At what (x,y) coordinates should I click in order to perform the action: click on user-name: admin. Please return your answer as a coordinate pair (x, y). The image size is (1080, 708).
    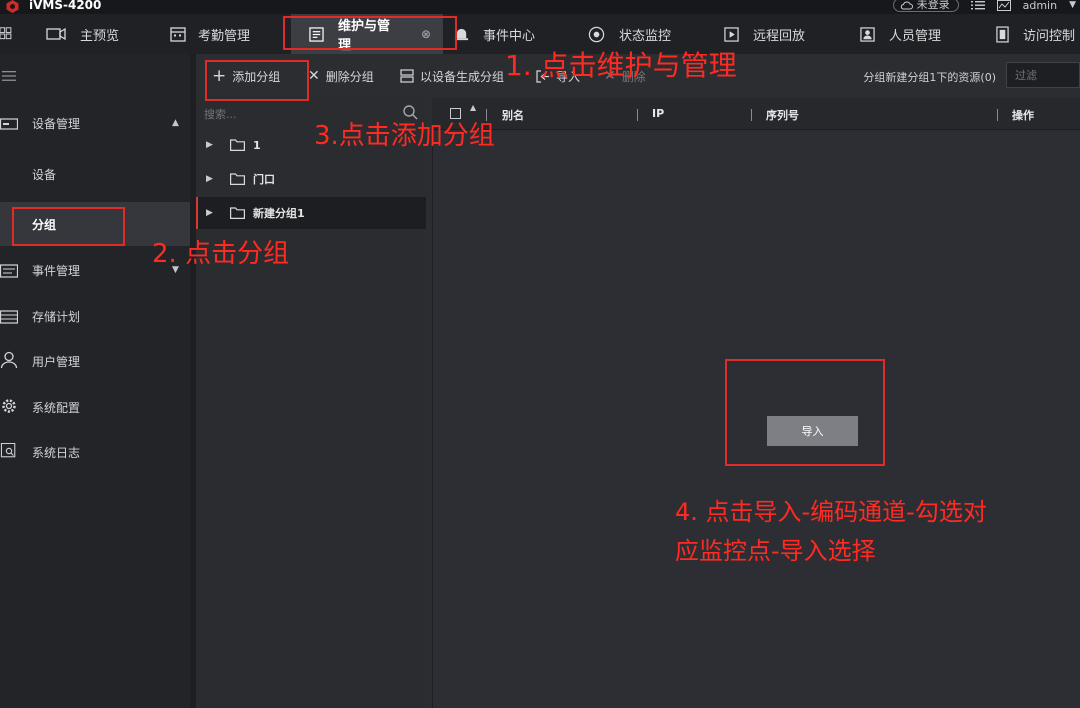
    Looking at the image, I should click on (1040, 6).